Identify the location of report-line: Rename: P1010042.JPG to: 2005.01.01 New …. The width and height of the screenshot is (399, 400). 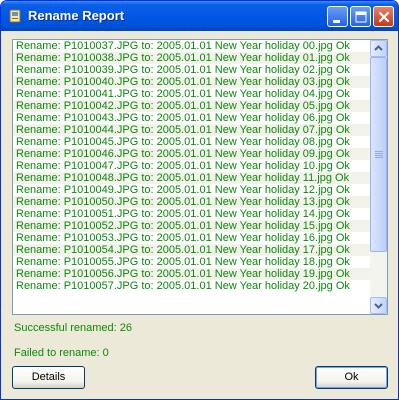
(191, 106).